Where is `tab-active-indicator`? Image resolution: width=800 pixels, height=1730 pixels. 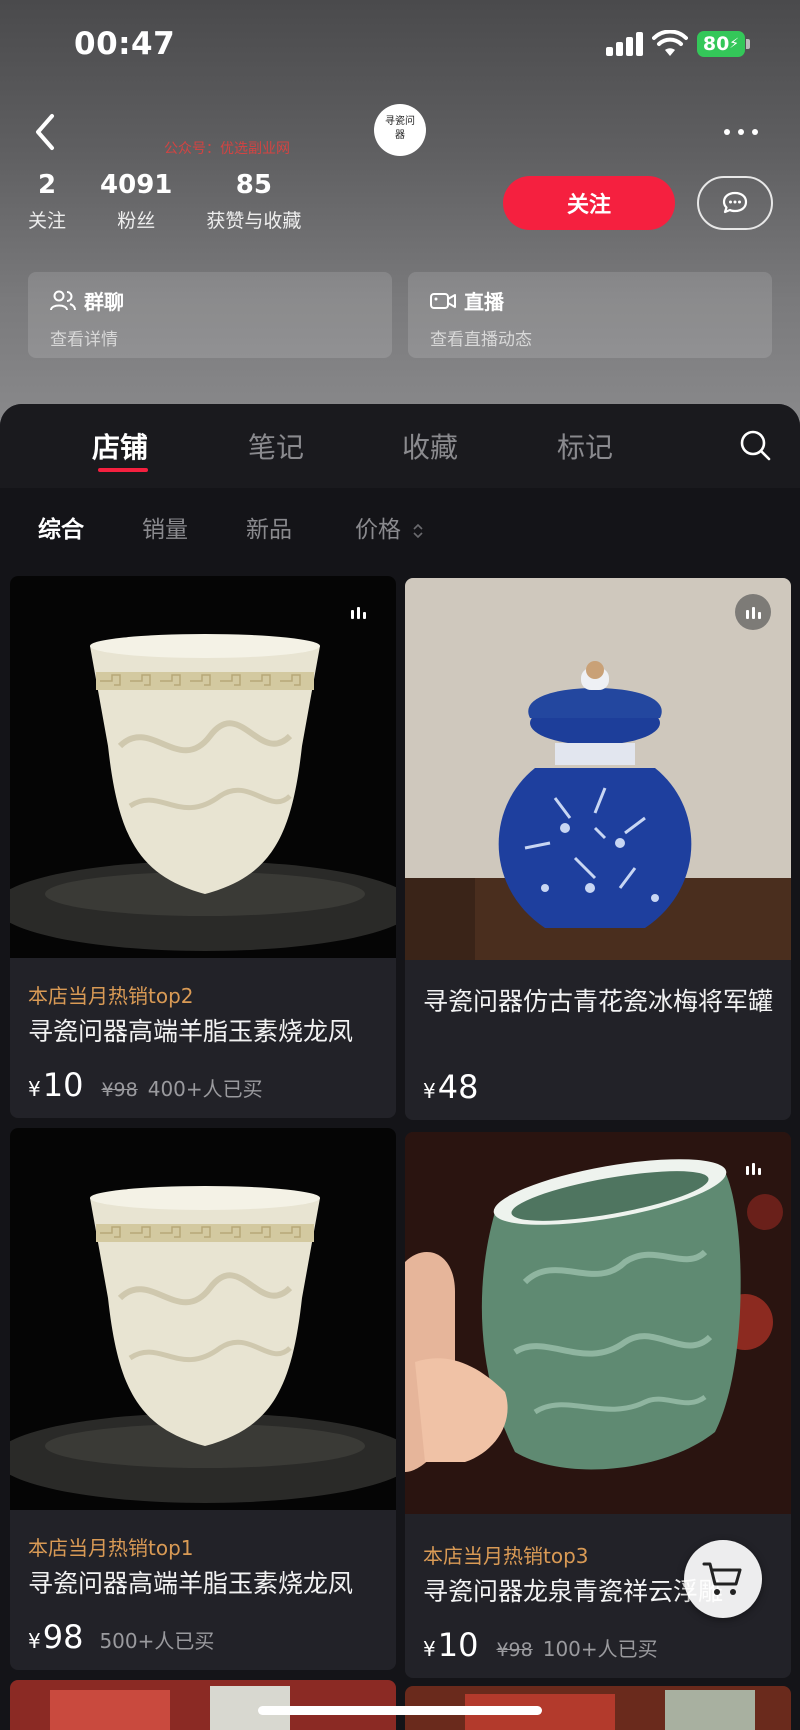 tab-active-indicator is located at coordinates (123, 470).